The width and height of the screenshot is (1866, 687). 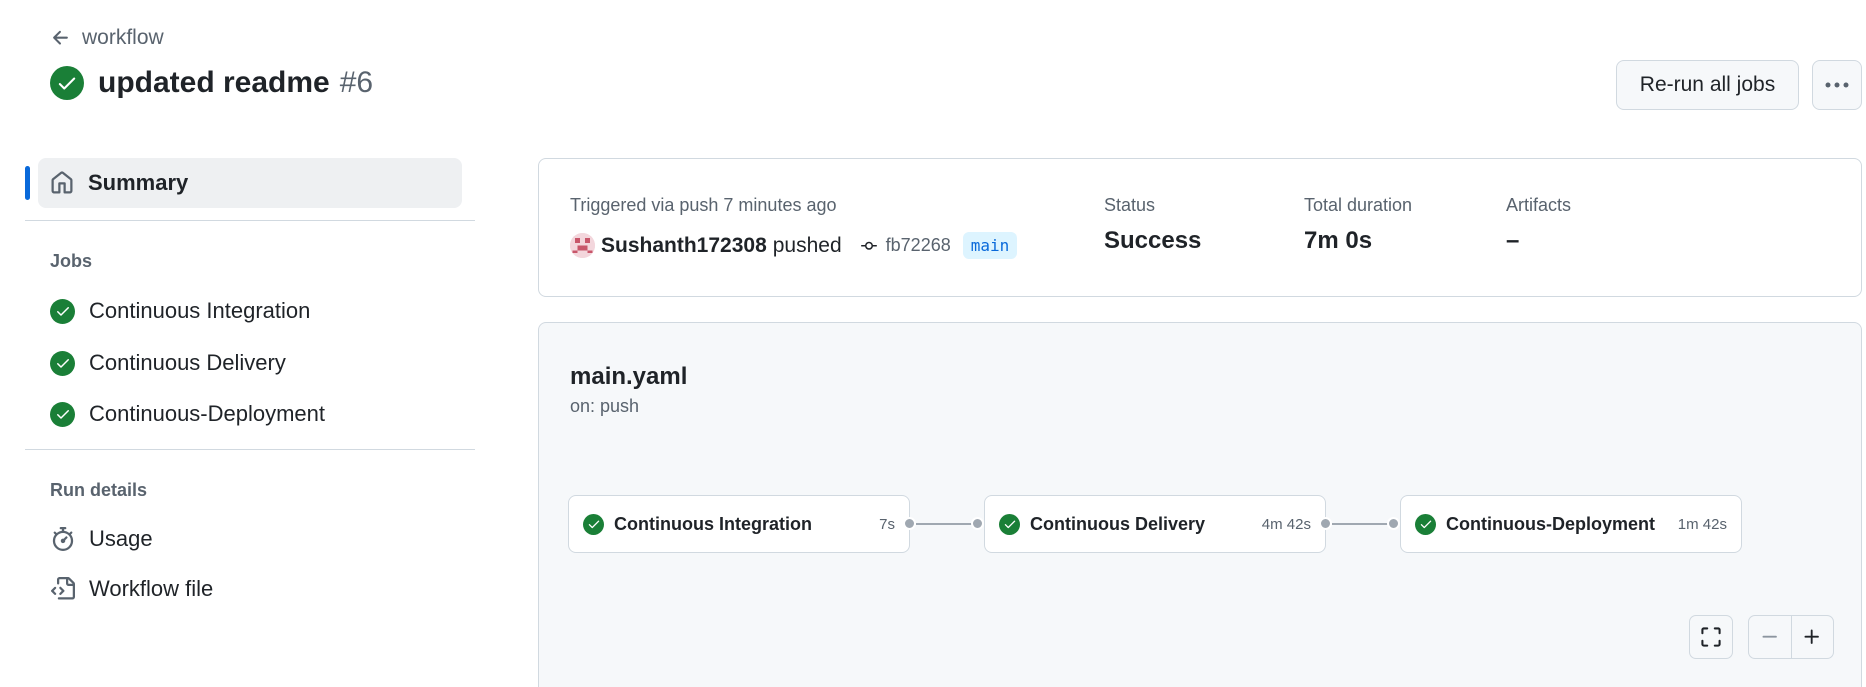 I want to click on avatar, so click(x=582, y=245).